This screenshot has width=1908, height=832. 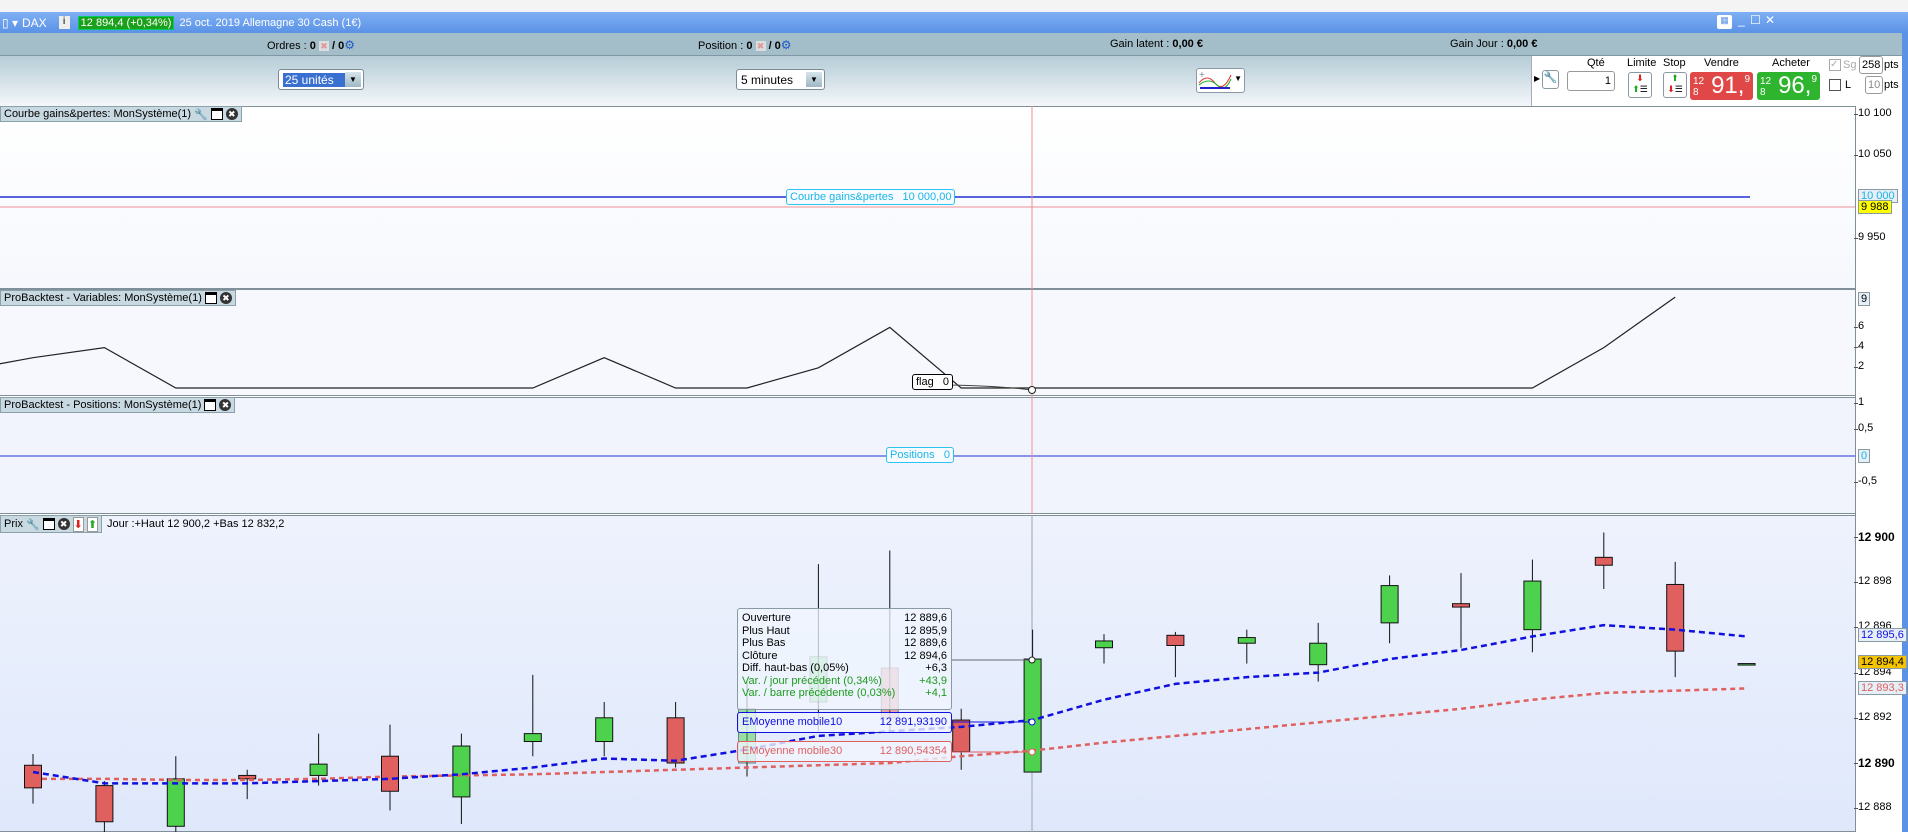 I want to click on flag-line, so click(x=838, y=342).